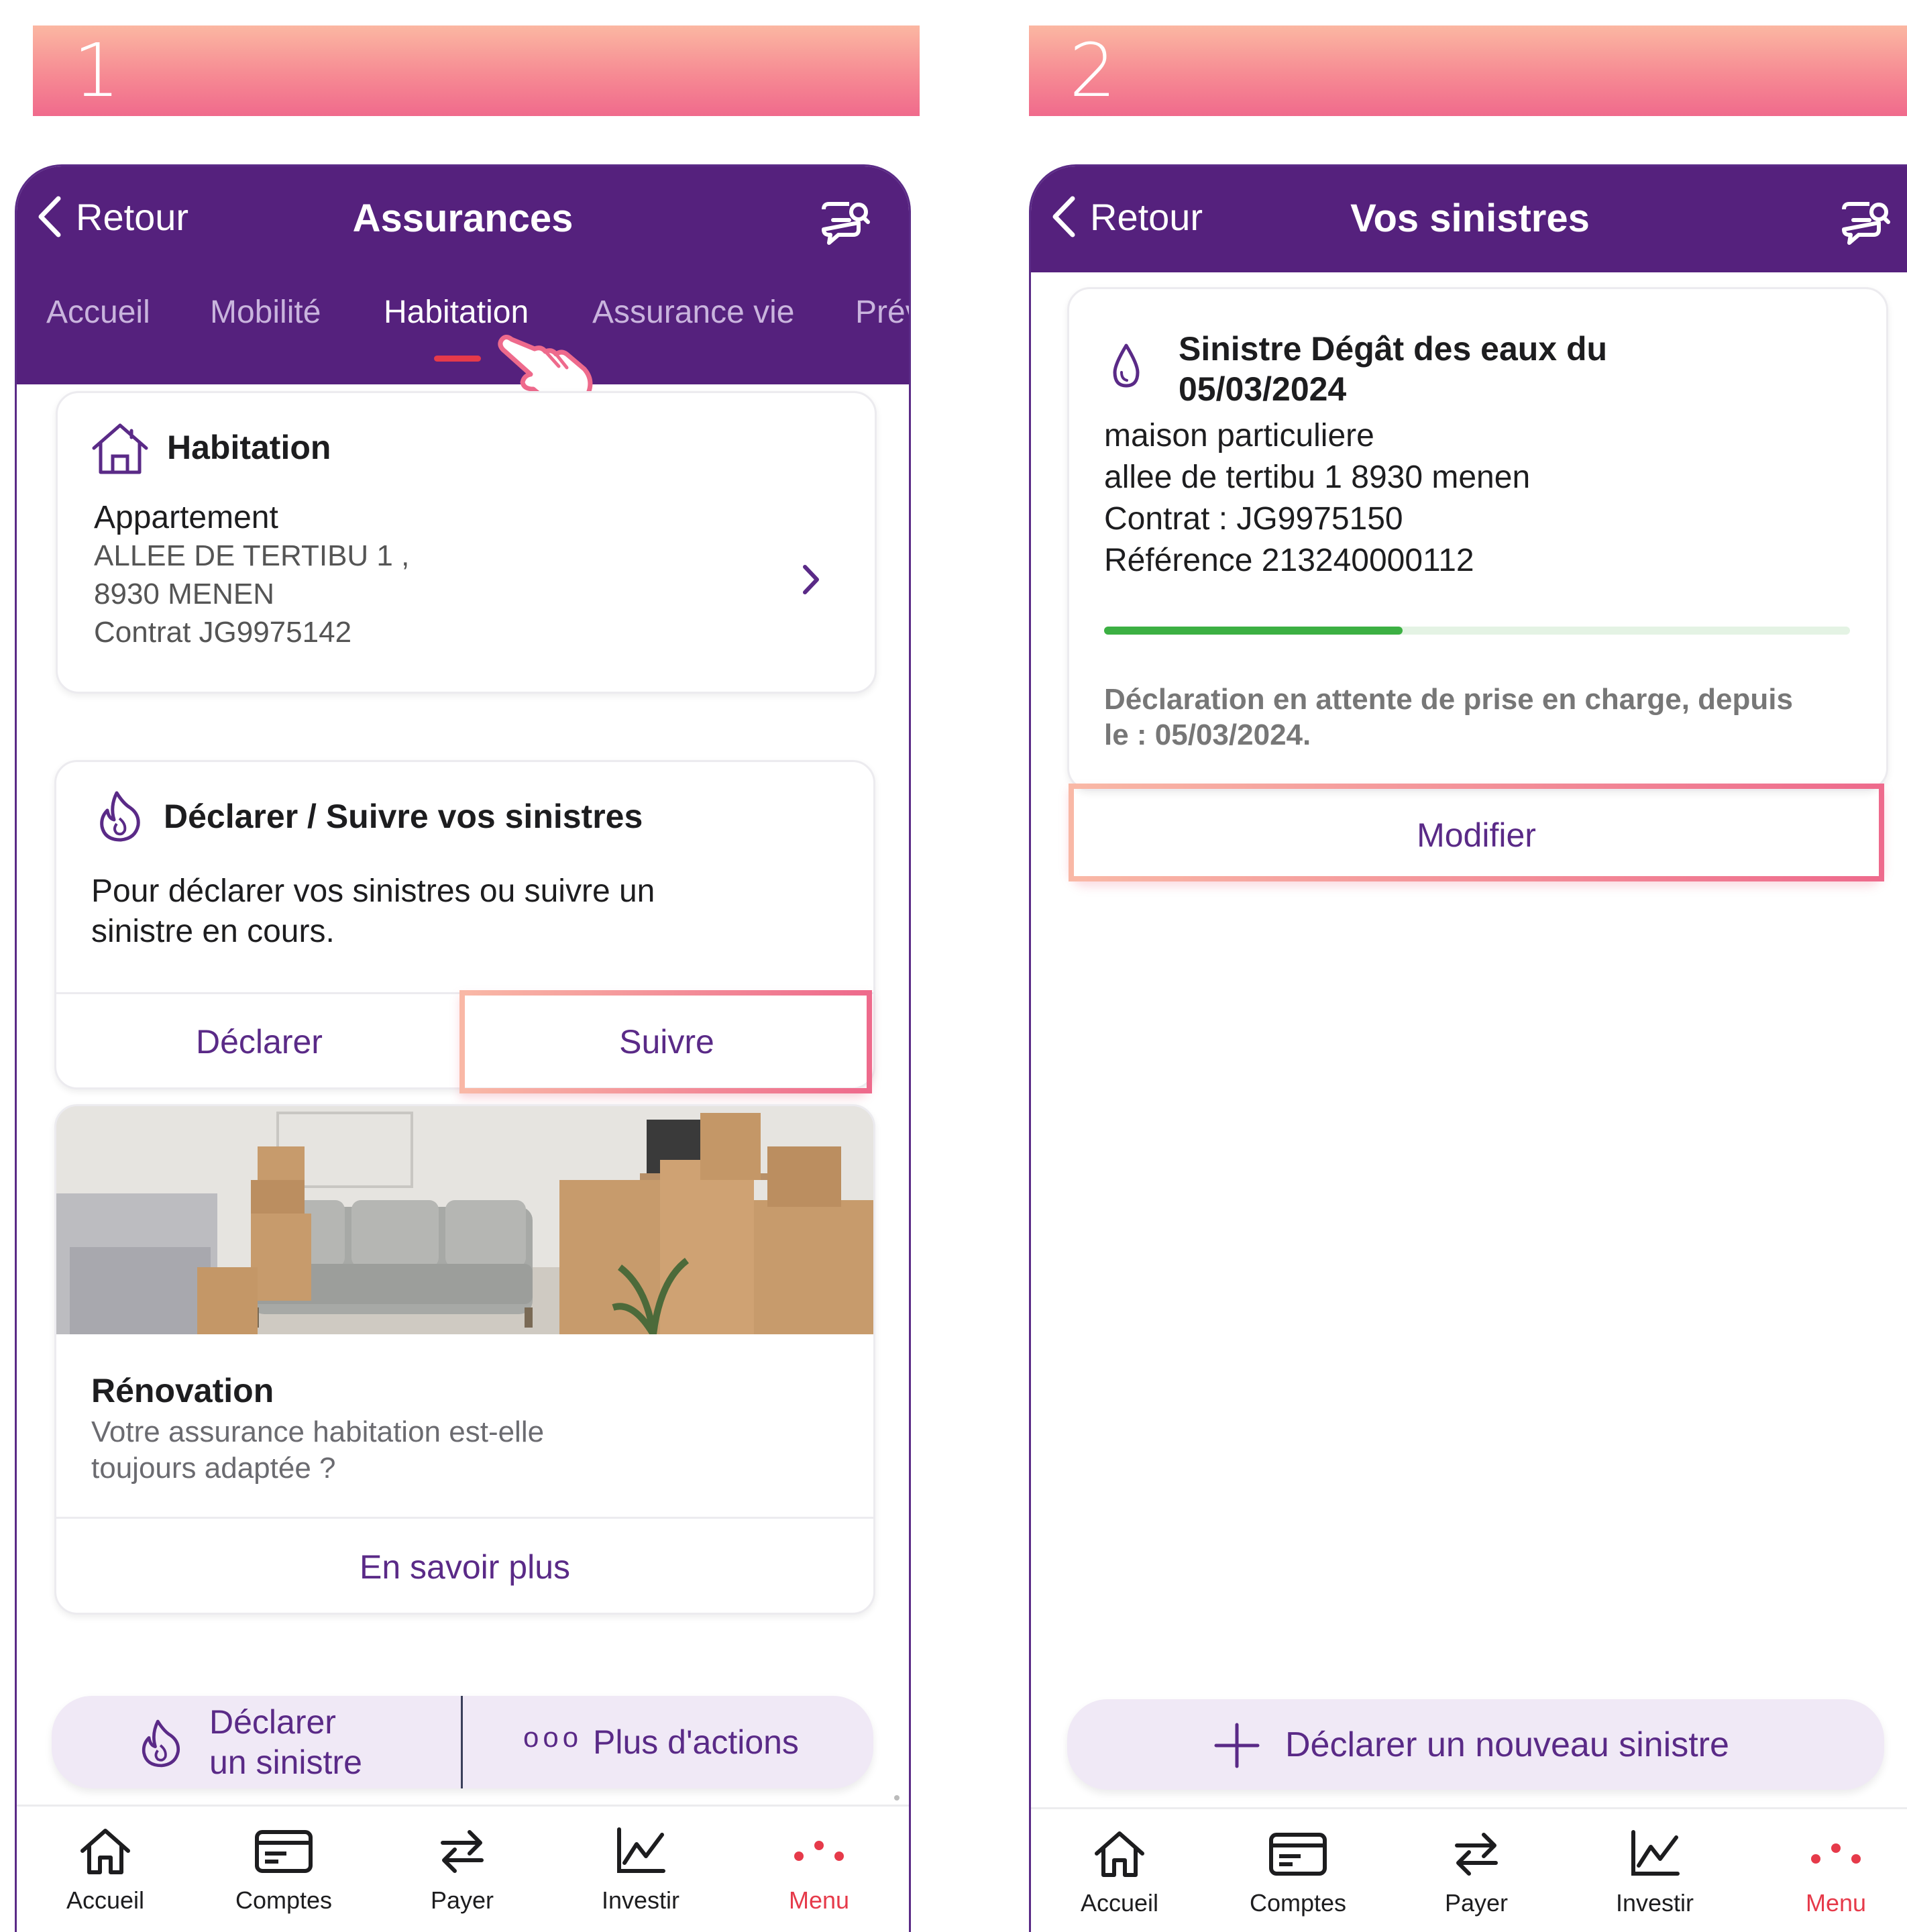 Image resolution: width=1907 pixels, height=1932 pixels. Describe the element at coordinates (1239, 435) in the screenshot. I see `claim-detail: maison particuliere` at that location.